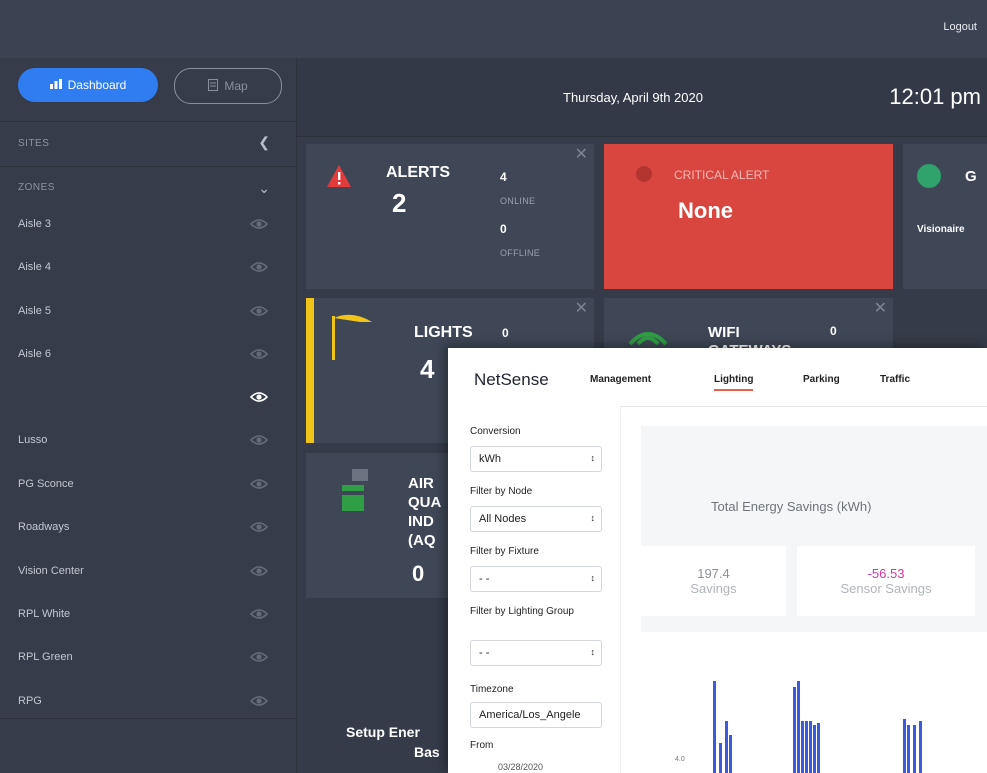 This screenshot has height=773, width=987. I want to click on zone-item: Aisle 3, so click(149, 228).